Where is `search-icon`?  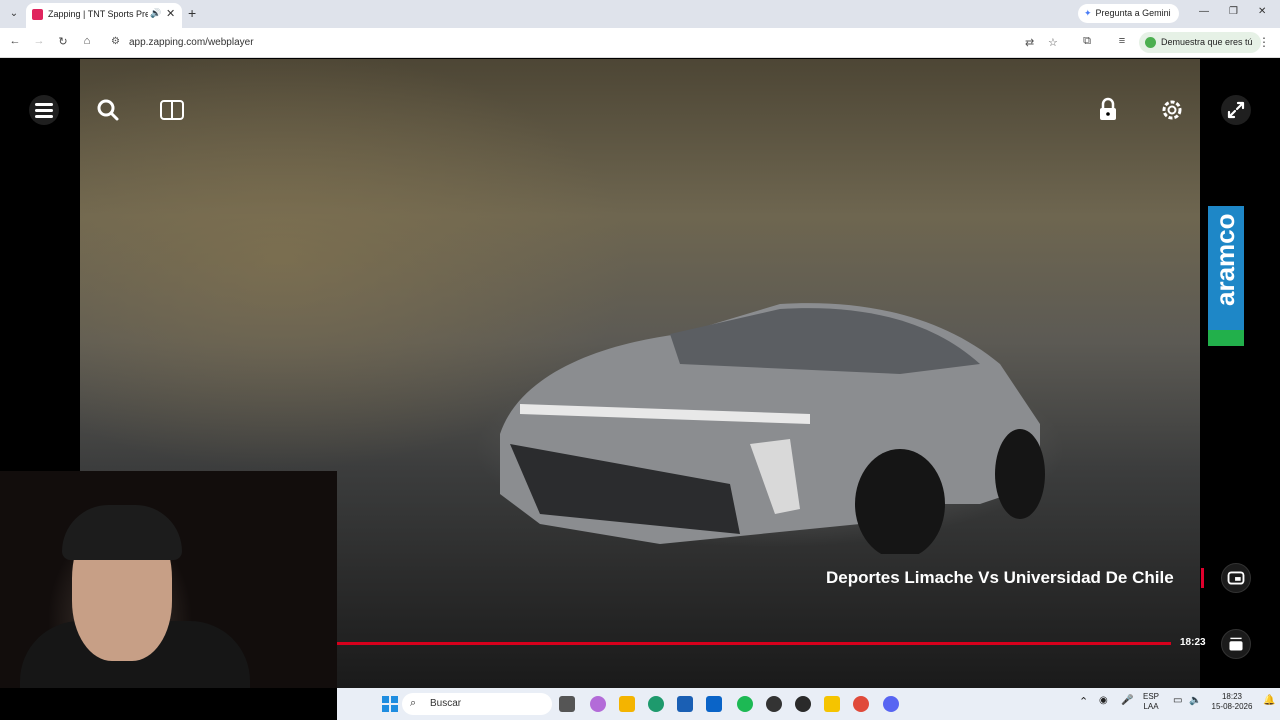
search-icon is located at coordinates (108, 110).